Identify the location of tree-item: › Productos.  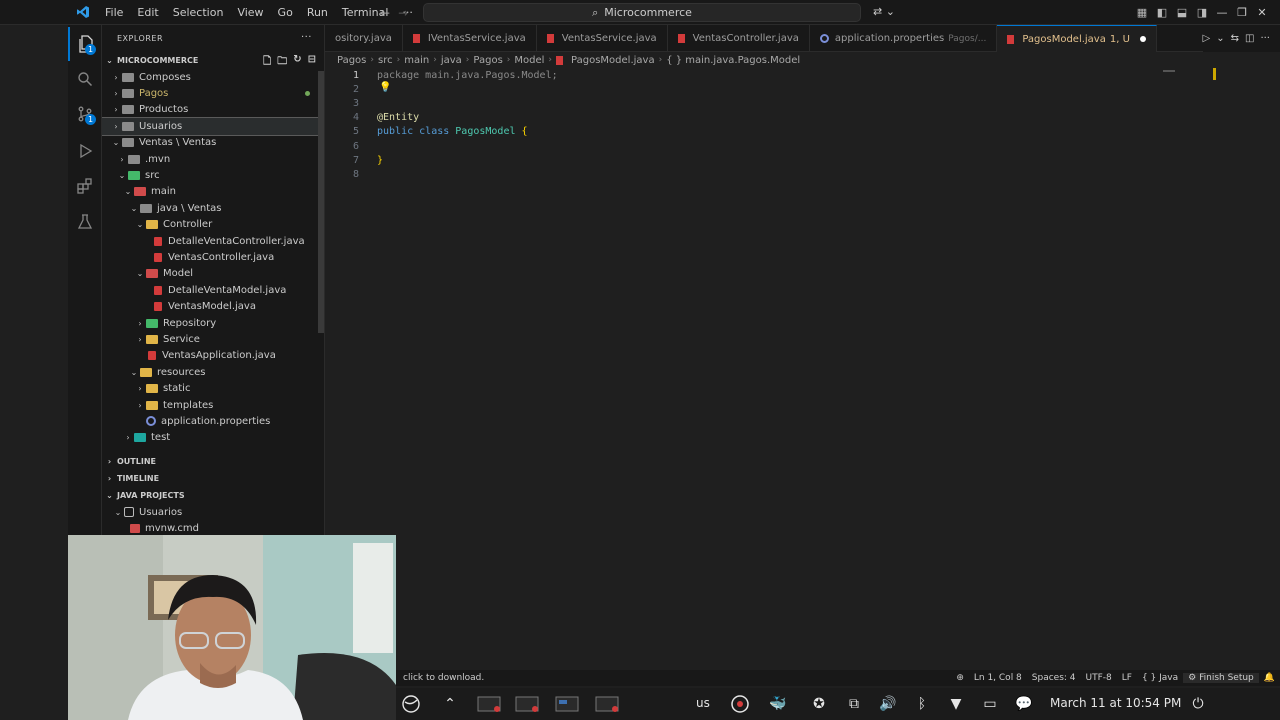
(213, 110).